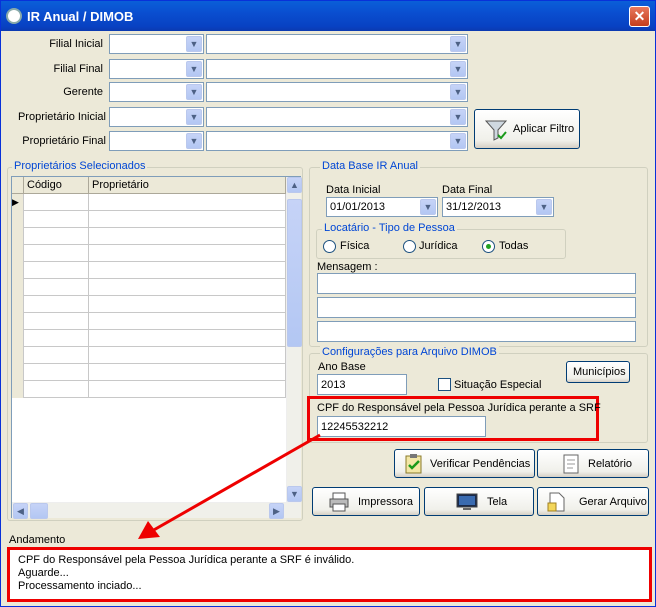  What do you see at coordinates (639, 16) in the screenshot?
I see `close-icon: ✕` at bounding box center [639, 16].